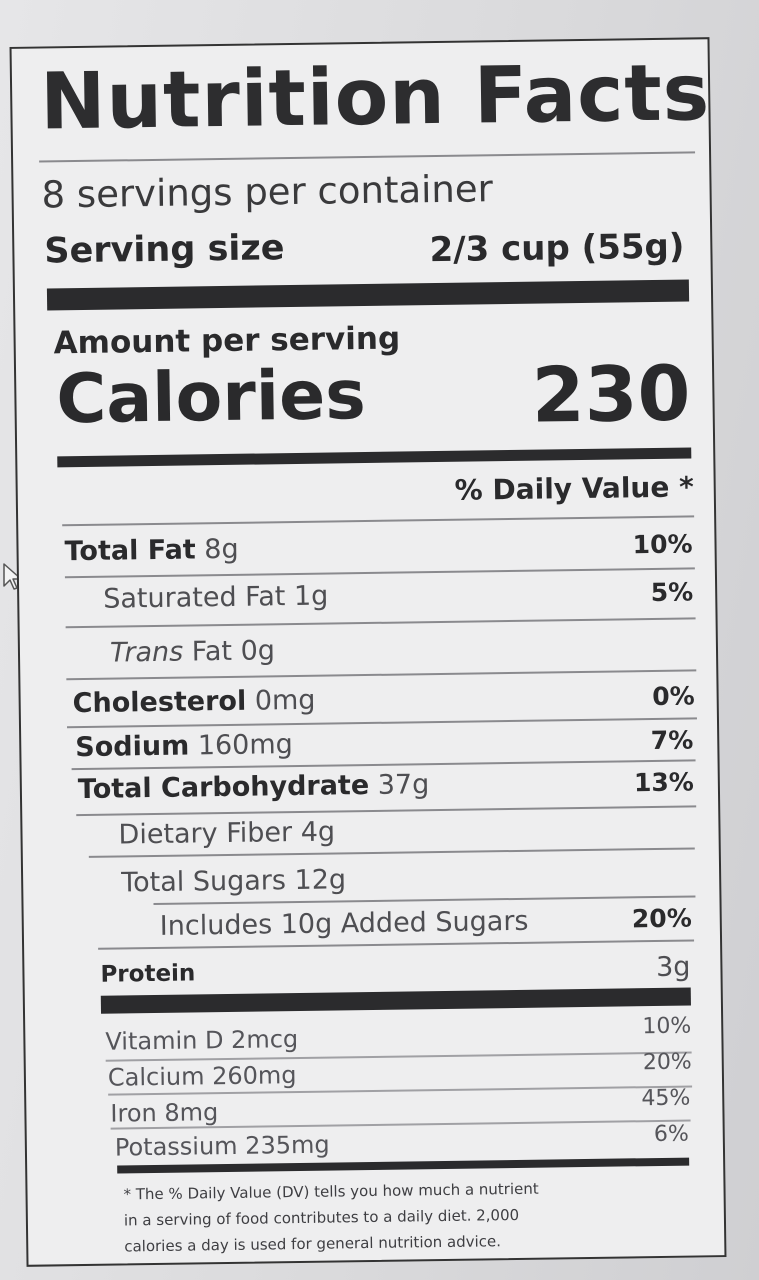  Describe the element at coordinates (203, 882) in the screenshot. I see `nutrient-name: Total Sugars` at that location.